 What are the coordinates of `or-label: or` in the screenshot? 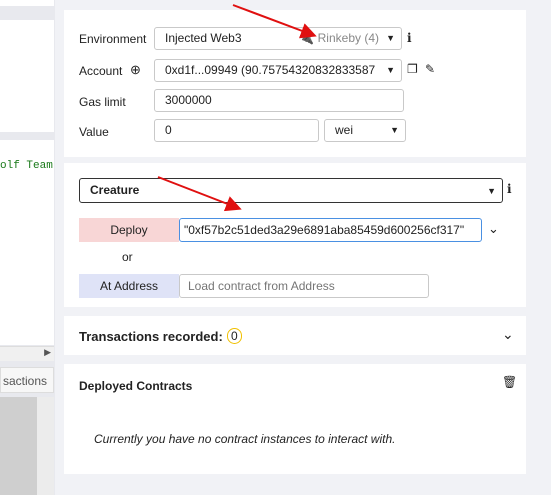 It's located at (127, 257).